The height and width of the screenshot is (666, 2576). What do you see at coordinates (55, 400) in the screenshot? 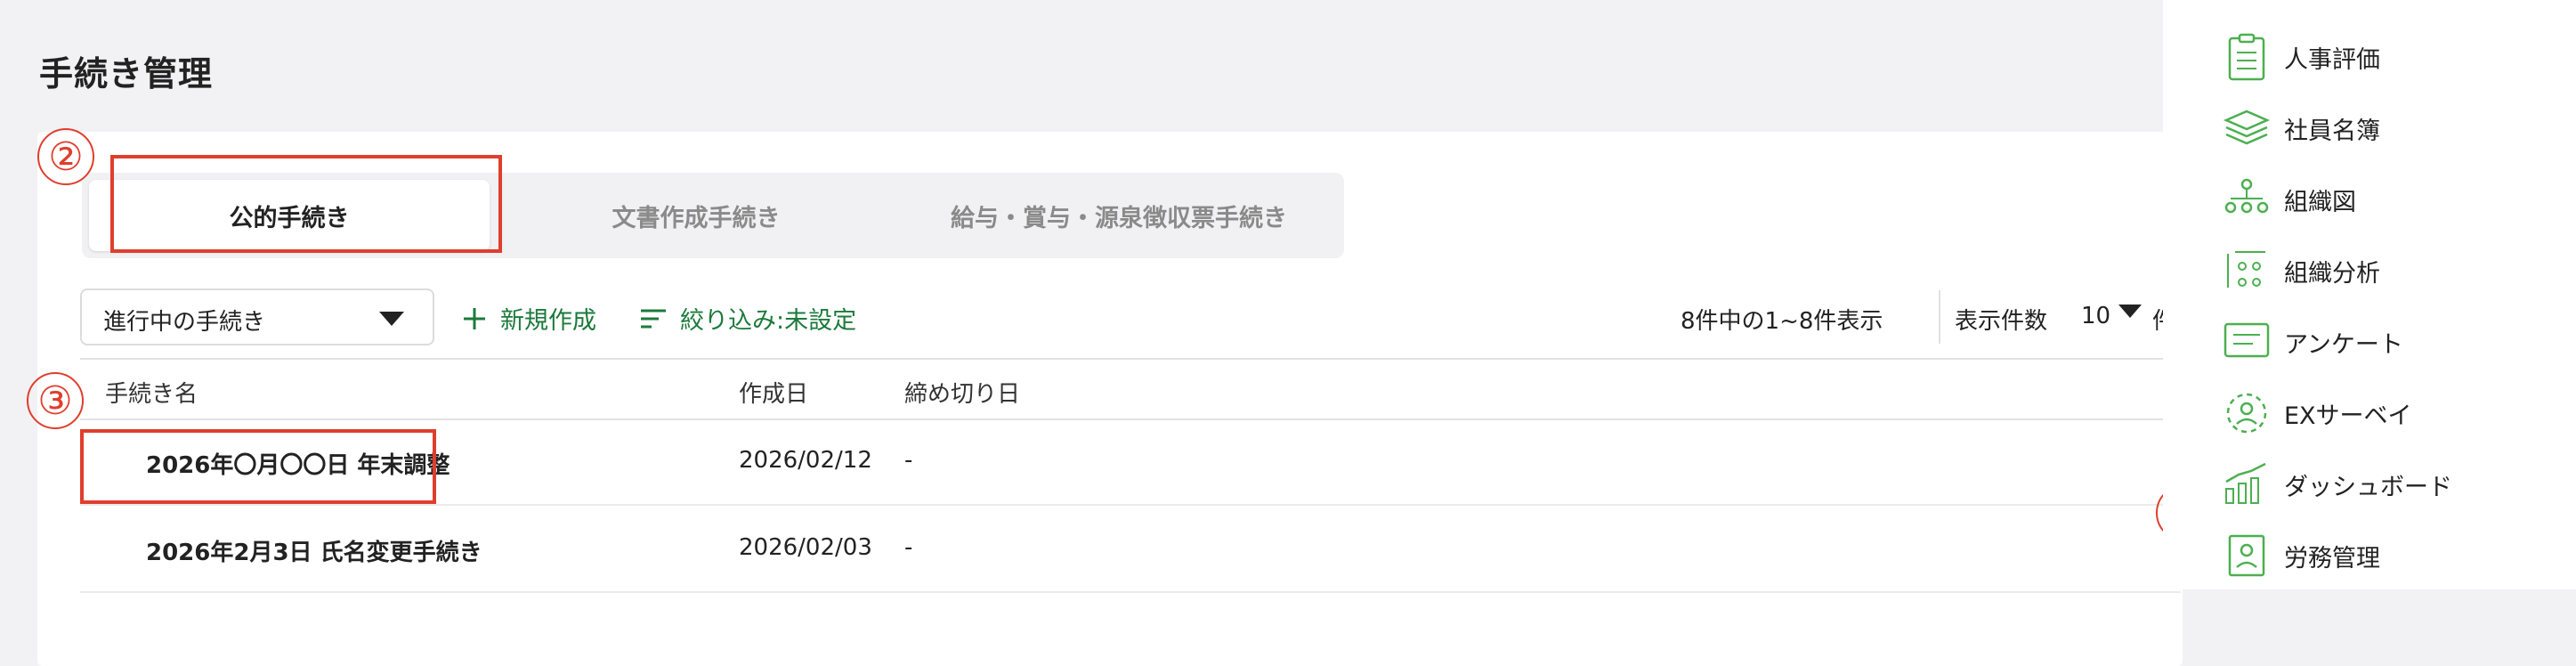
I see `annotation-three: ③` at bounding box center [55, 400].